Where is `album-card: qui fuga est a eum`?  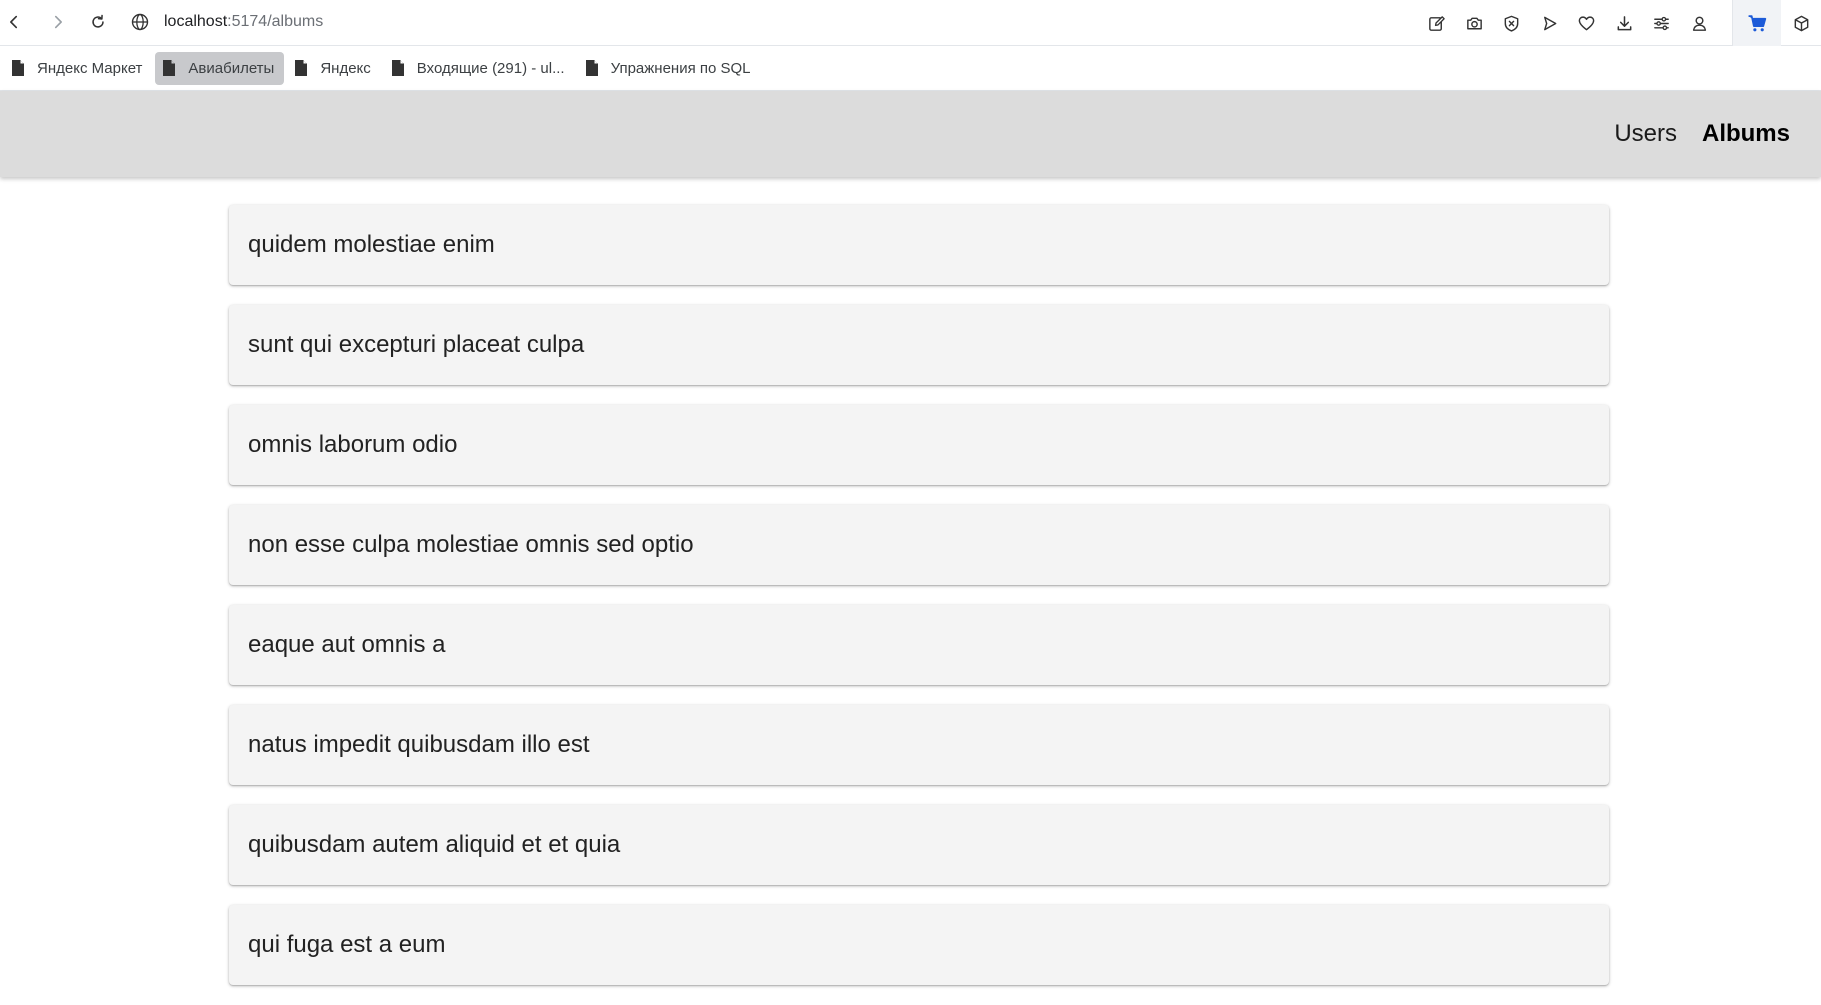
album-card: qui fuga est a eum is located at coordinates (919, 945).